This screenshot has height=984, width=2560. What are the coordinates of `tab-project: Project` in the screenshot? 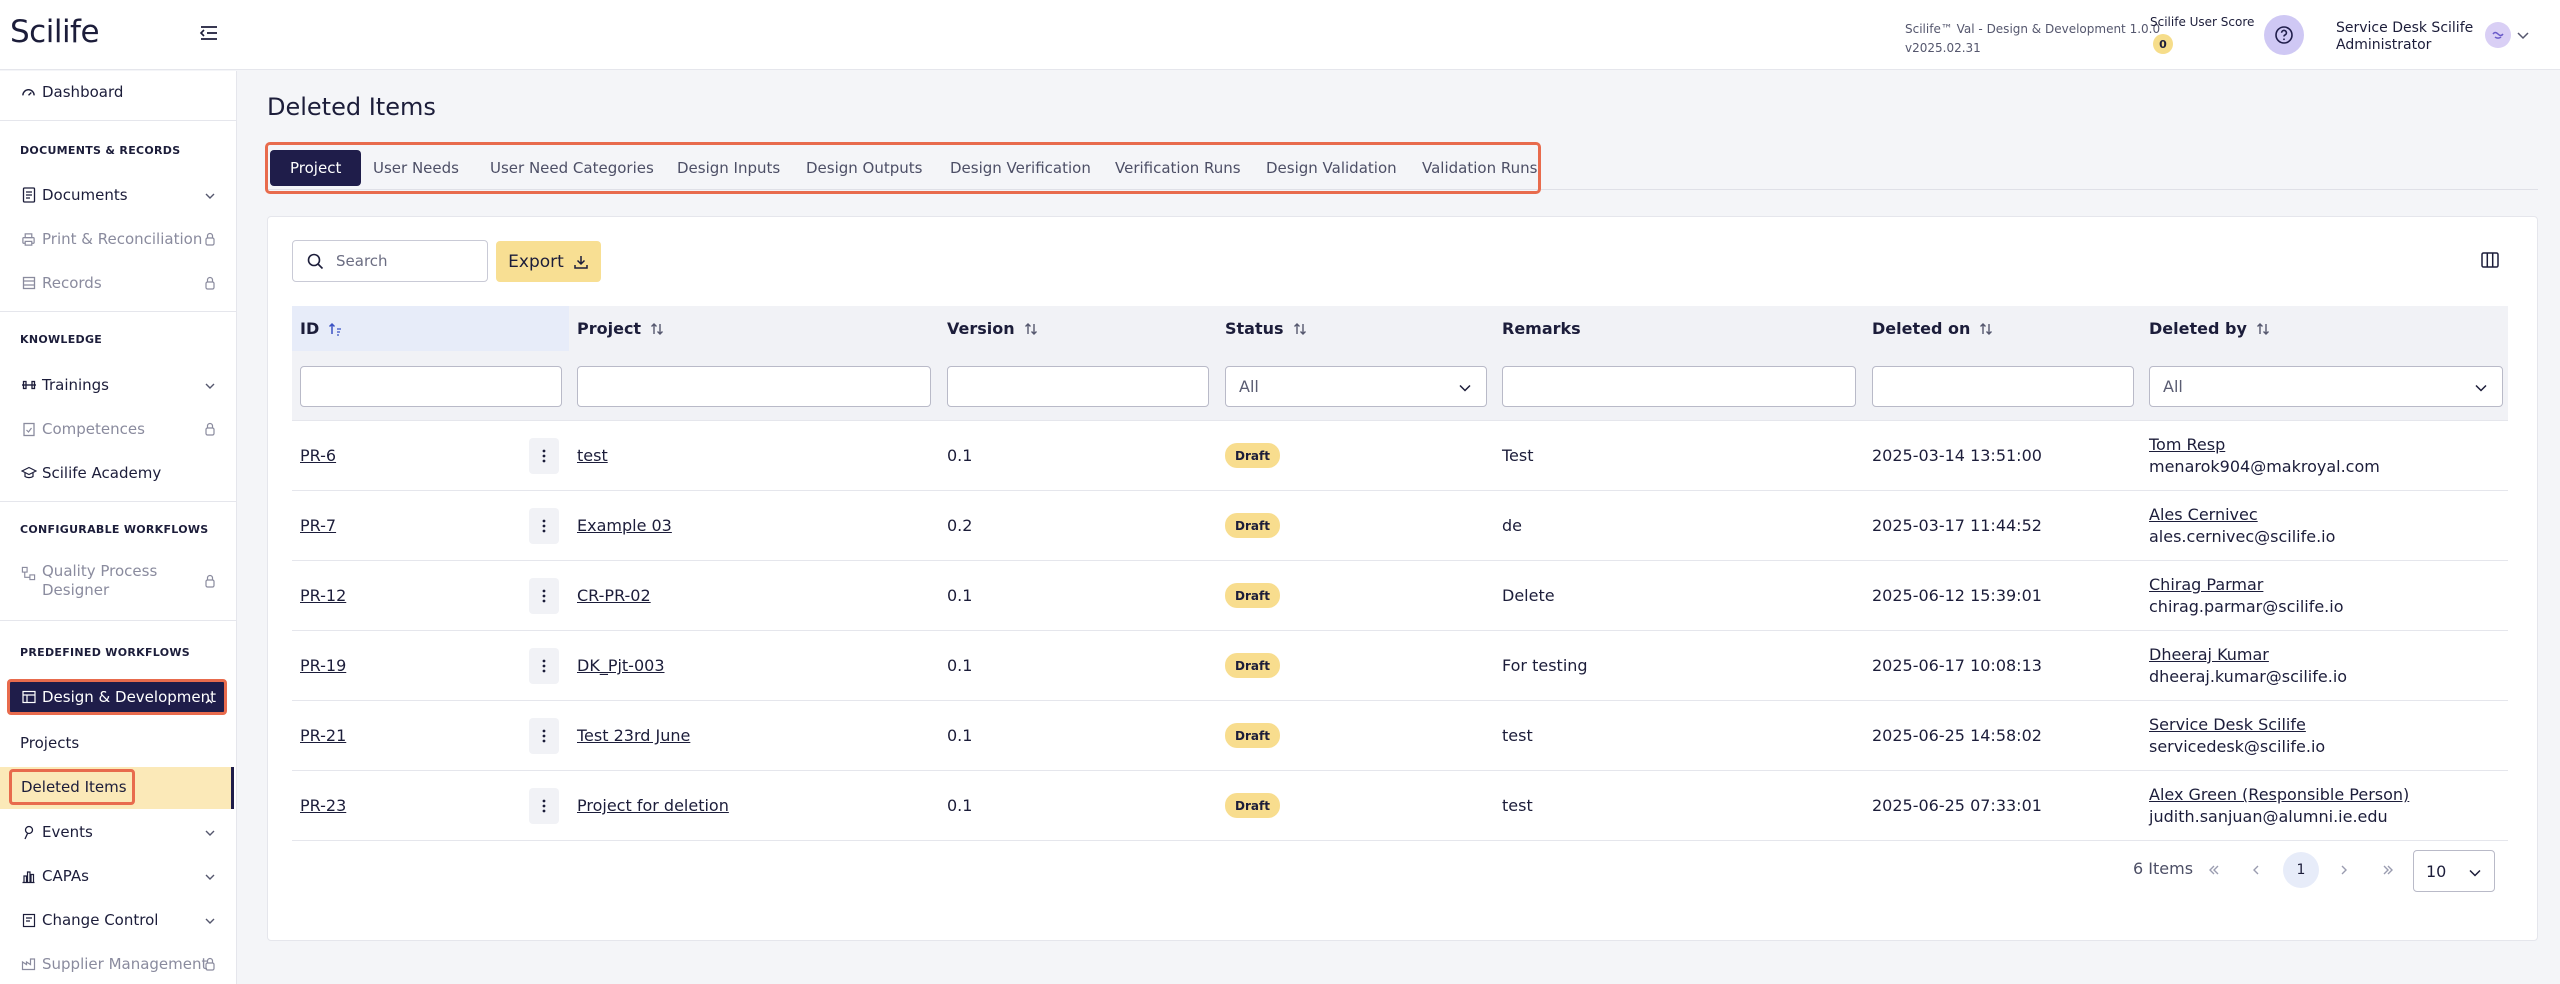 It's located at (316, 168).